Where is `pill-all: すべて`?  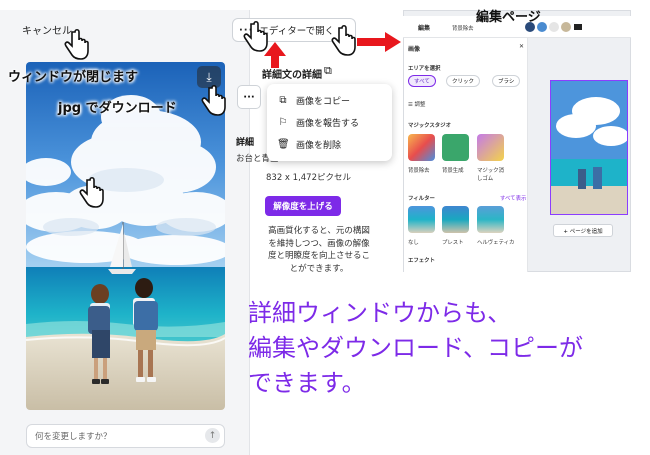 pill-all: すべて is located at coordinates (422, 81).